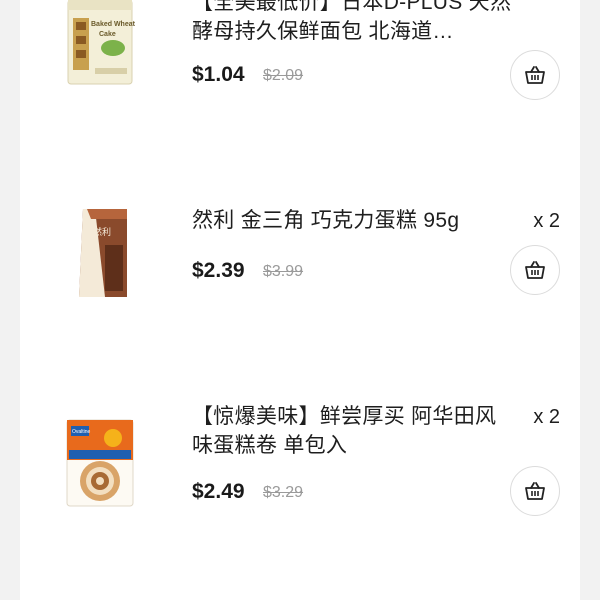 The width and height of the screenshot is (600, 600). I want to click on svg-text: Ovaltine, so click(81, 432).